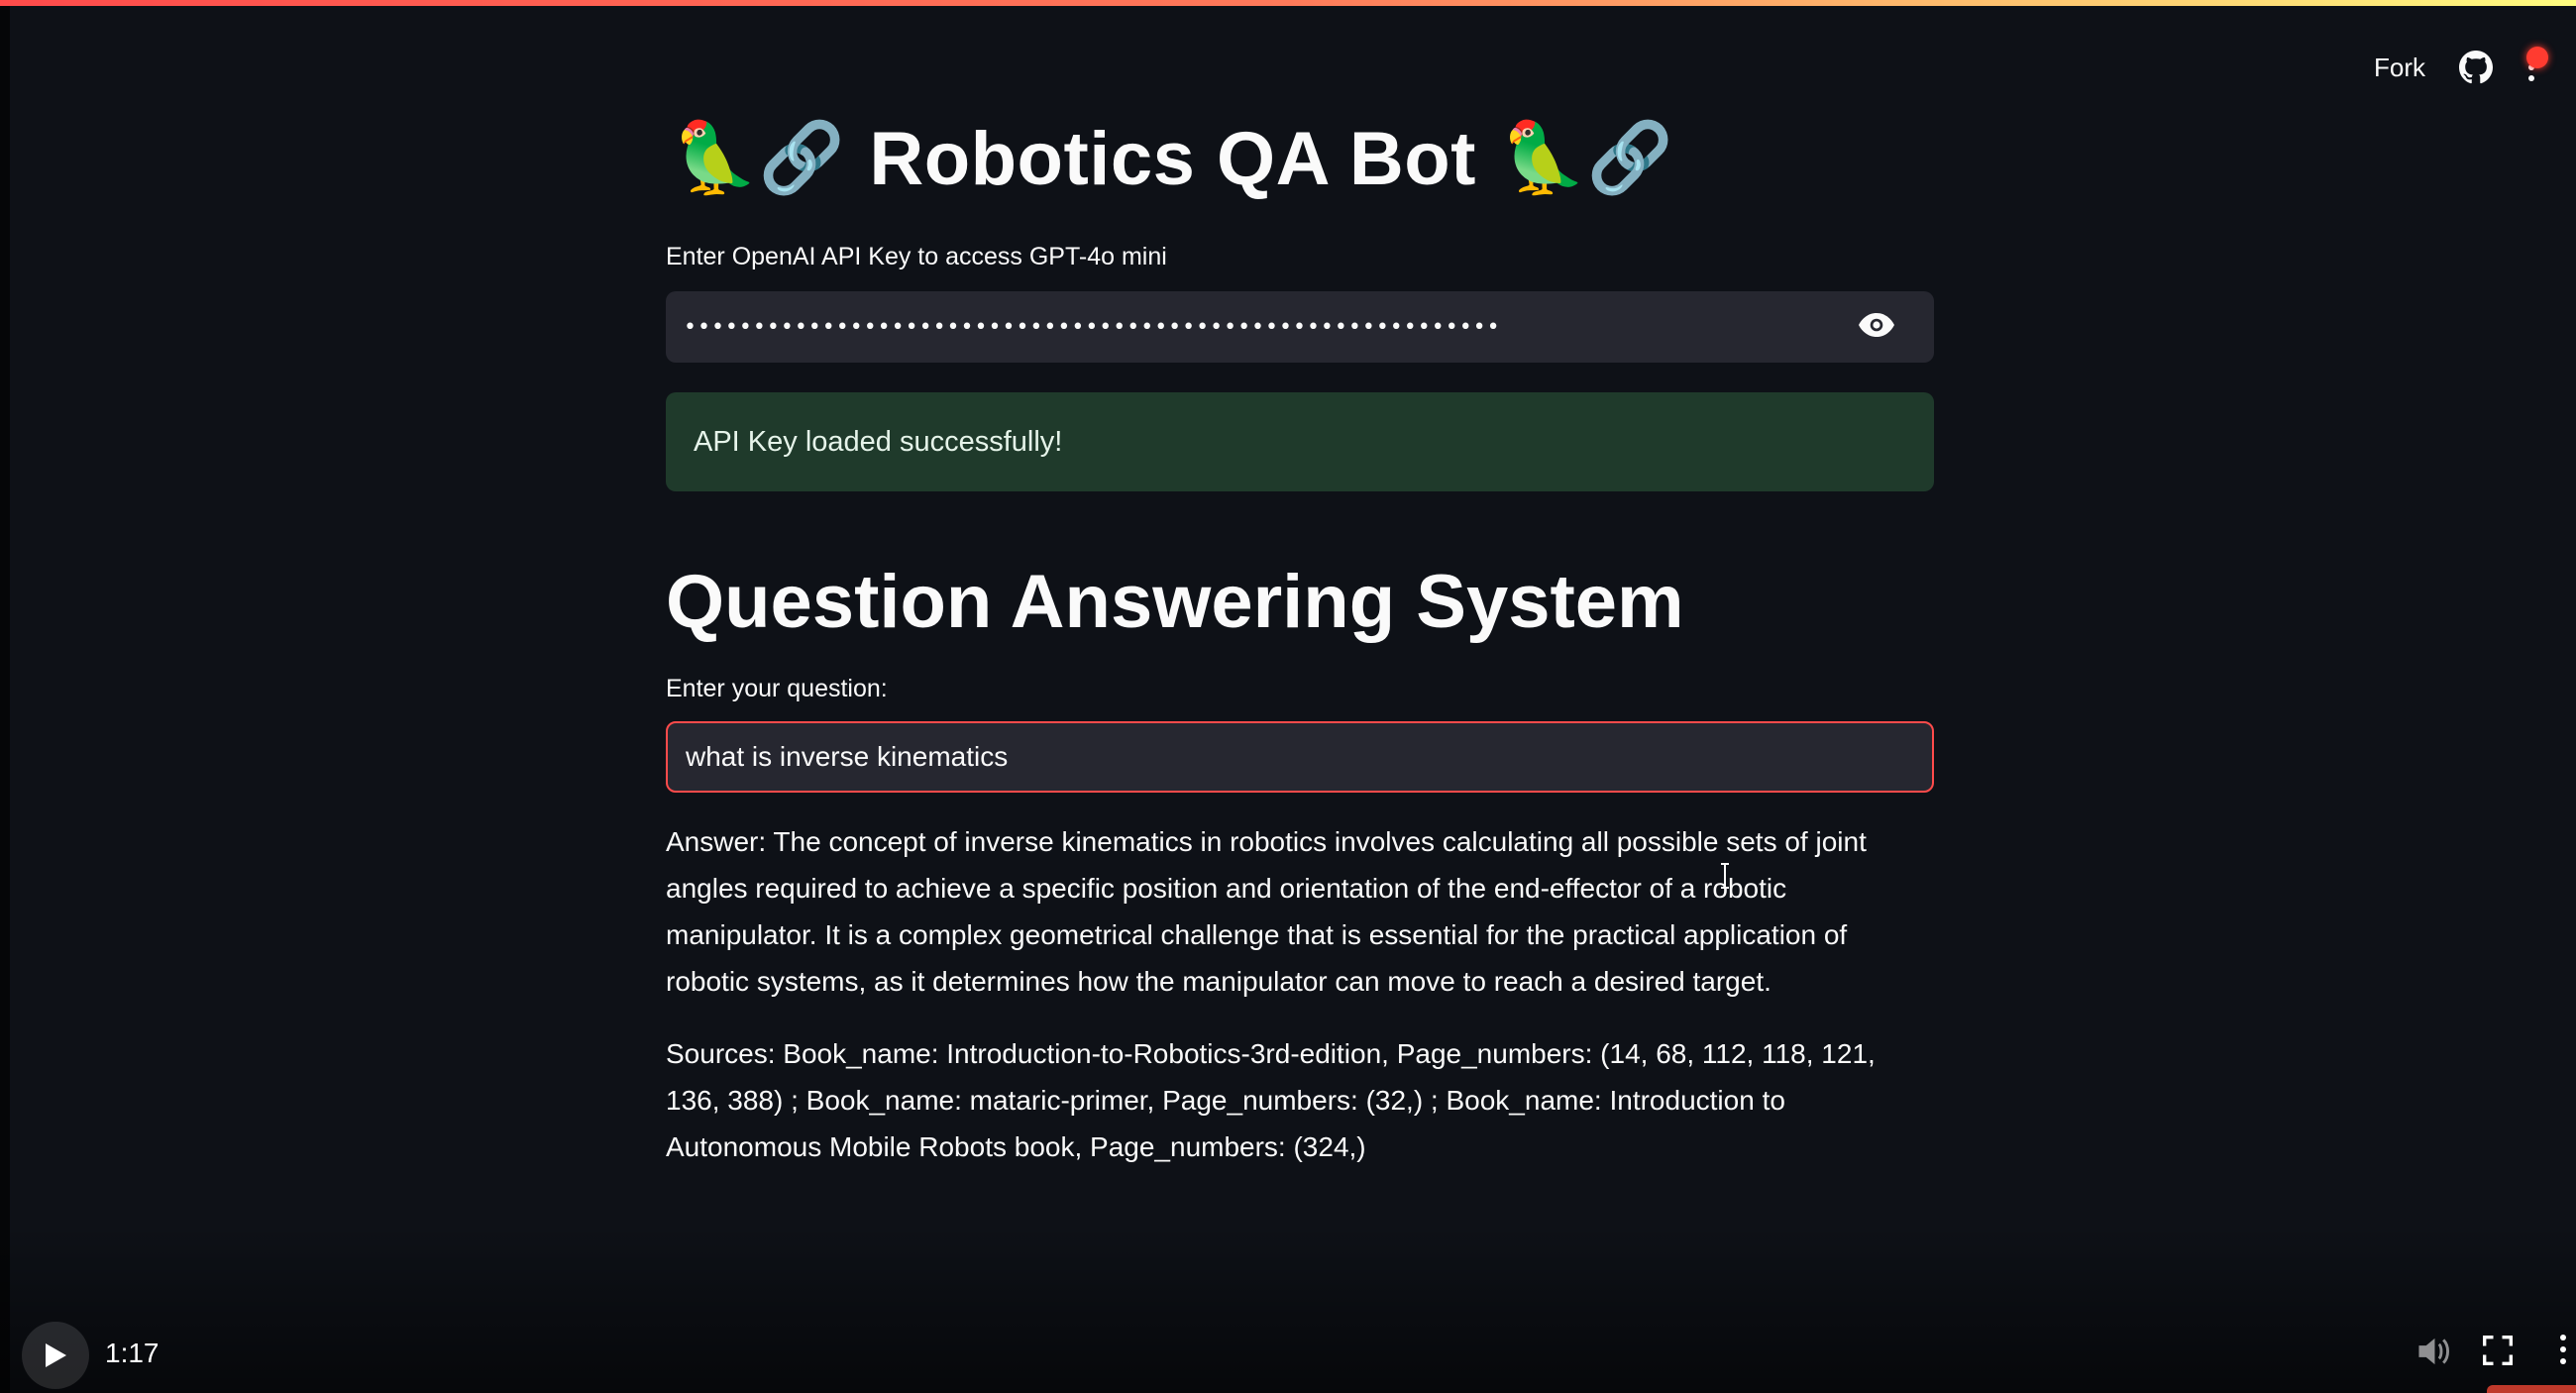  Describe the element at coordinates (759, 157) in the screenshot. I see `parrot-link-emoji-left: 🦜🔗` at that location.